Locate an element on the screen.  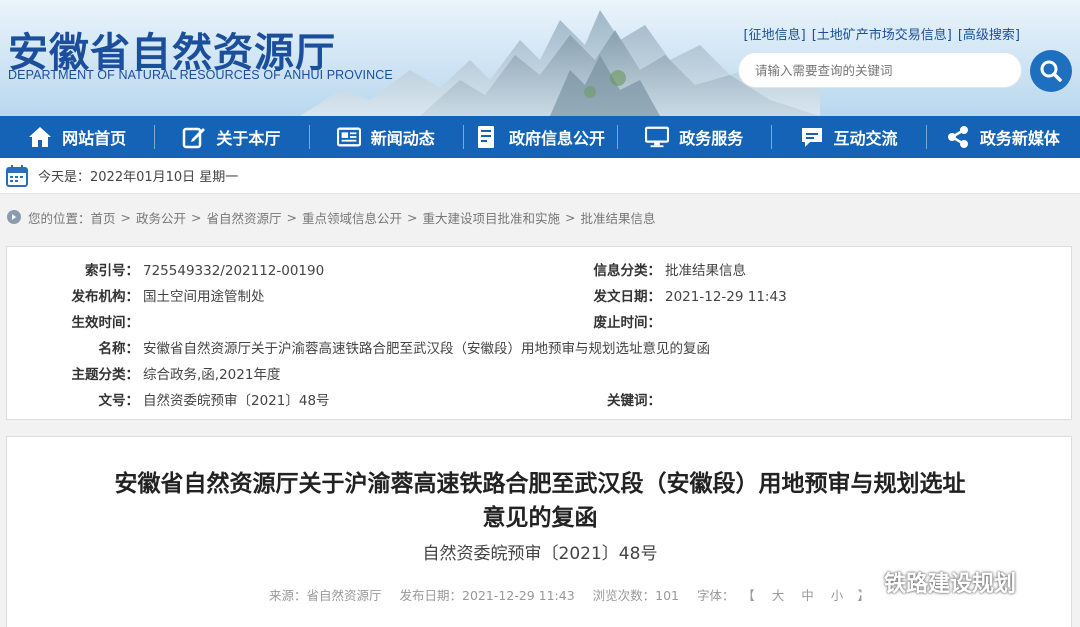
date-bar: 今天是：2022年01月10日 星期一 is located at coordinates (540, 176).